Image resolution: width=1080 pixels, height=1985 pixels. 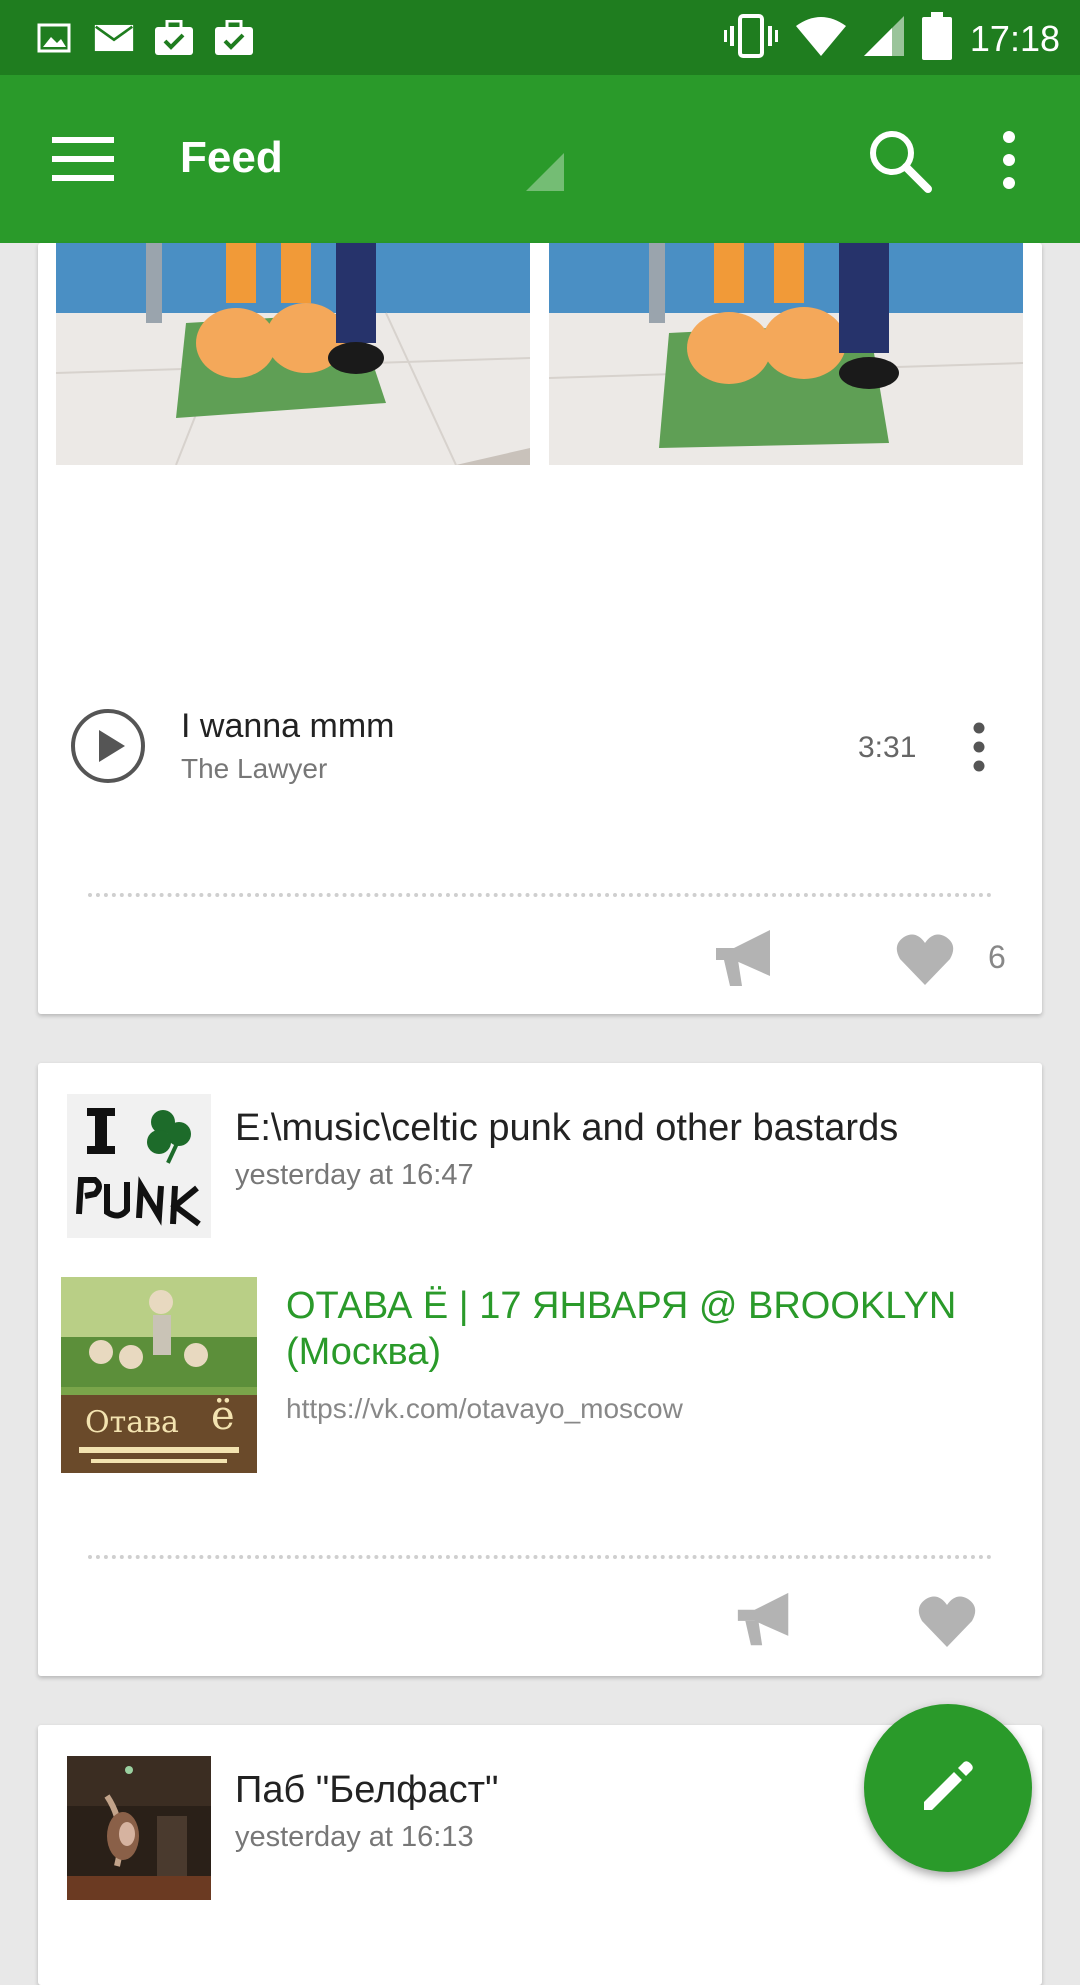 What do you see at coordinates (114, 38) in the screenshot?
I see `mail-icon` at bounding box center [114, 38].